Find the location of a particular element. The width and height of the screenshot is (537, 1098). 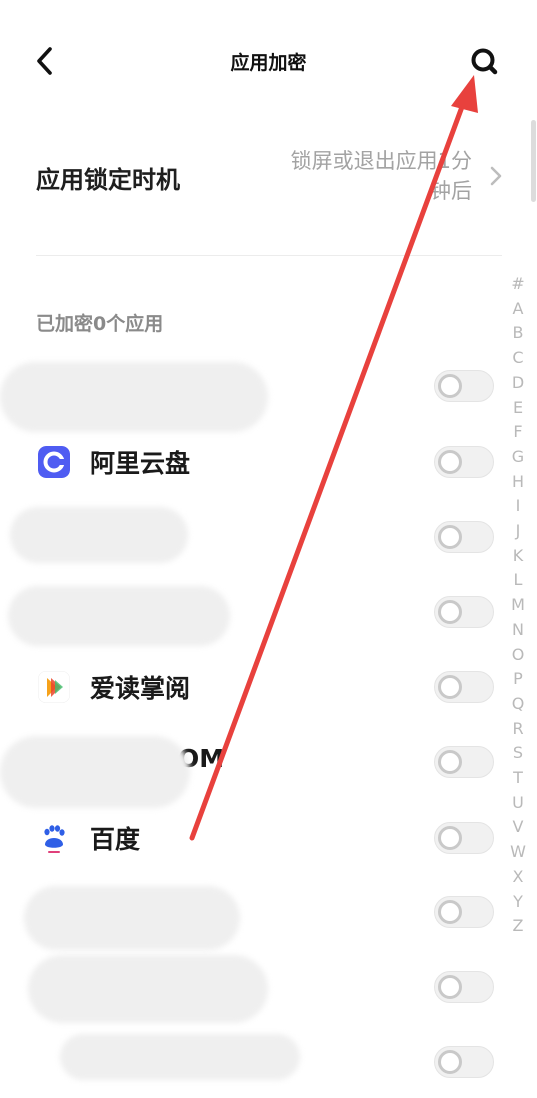

app-row: OM is located at coordinates (250, 768).